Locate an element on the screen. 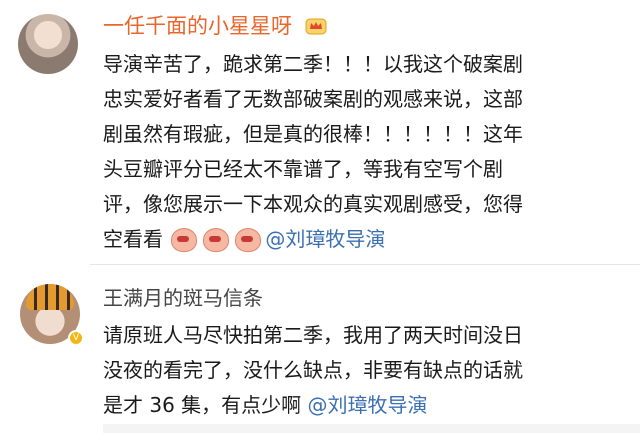 This screenshot has width=640, height=433. comment-line: 导演辛苦了，跪求第二季！！！以我这个破案剧 is located at coordinates (313, 64).